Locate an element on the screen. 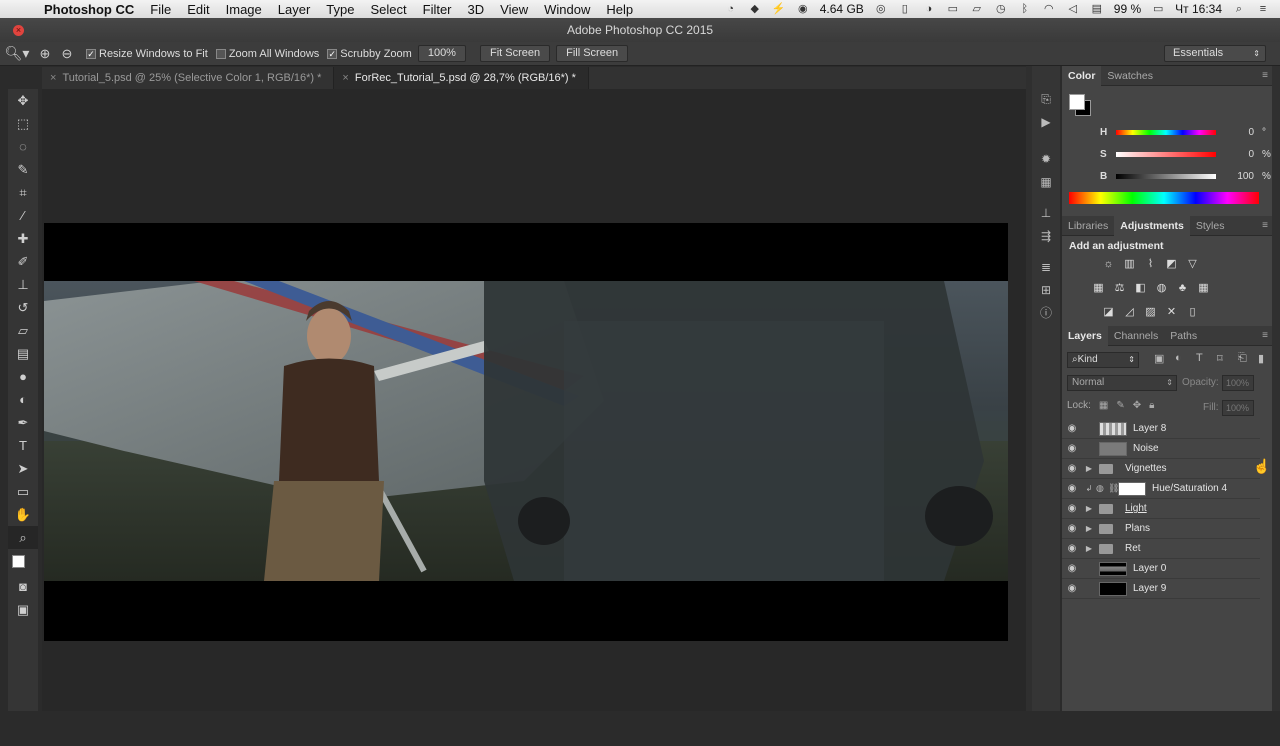 Image resolution: width=1280 pixels, height=746 pixels. battery-readout: 99 % is located at coordinates (1127, 9).